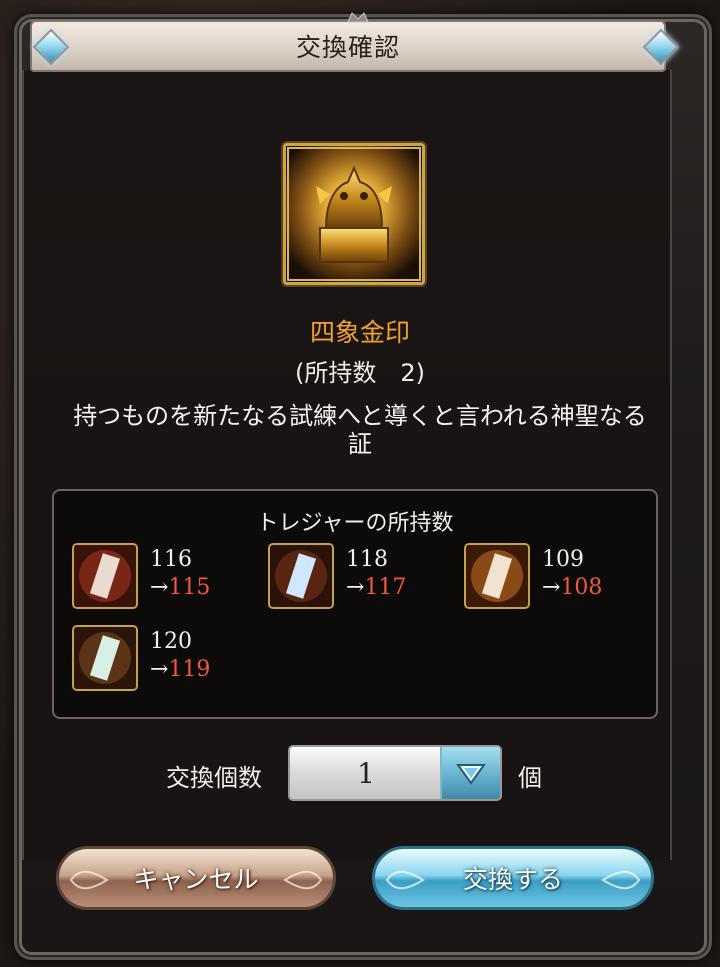 The image size is (720, 967). What do you see at coordinates (214, 778) in the screenshot?
I see `quantity-label: 交換個数` at bounding box center [214, 778].